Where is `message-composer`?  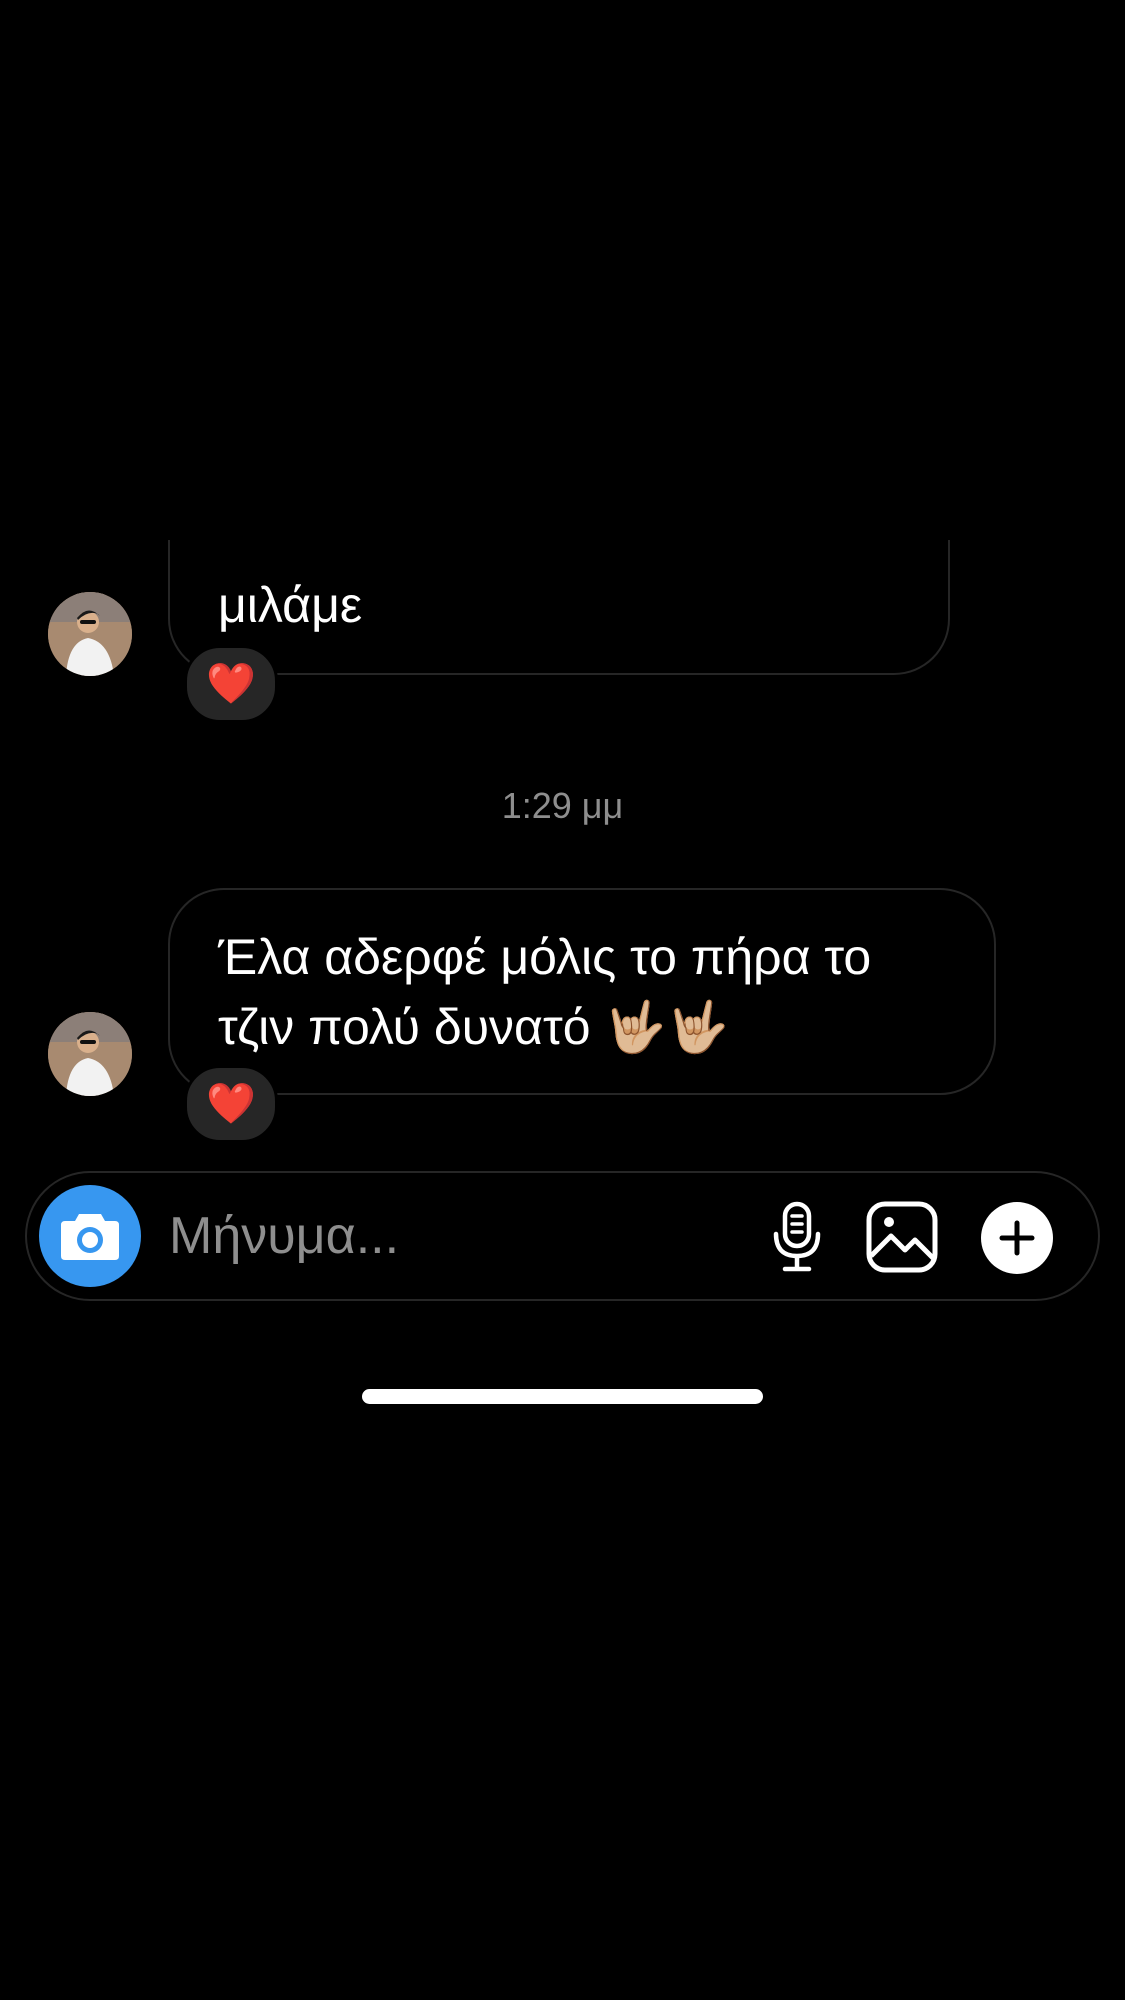 message-composer is located at coordinates (562, 1236).